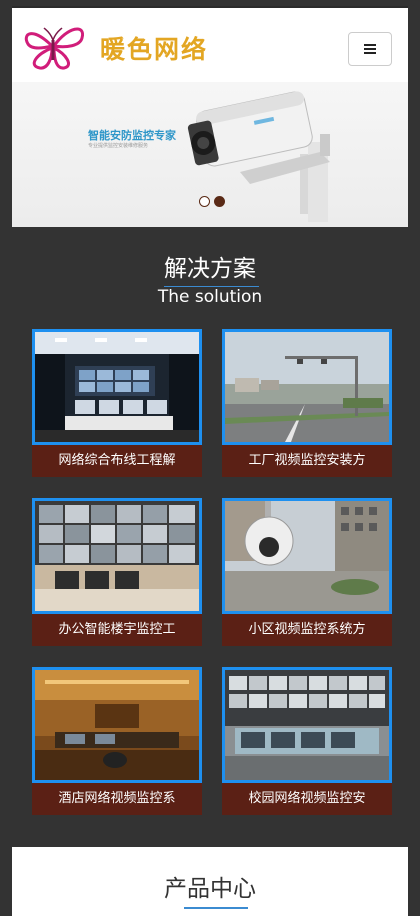  I want to click on banner-pagination, so click(212, 201).